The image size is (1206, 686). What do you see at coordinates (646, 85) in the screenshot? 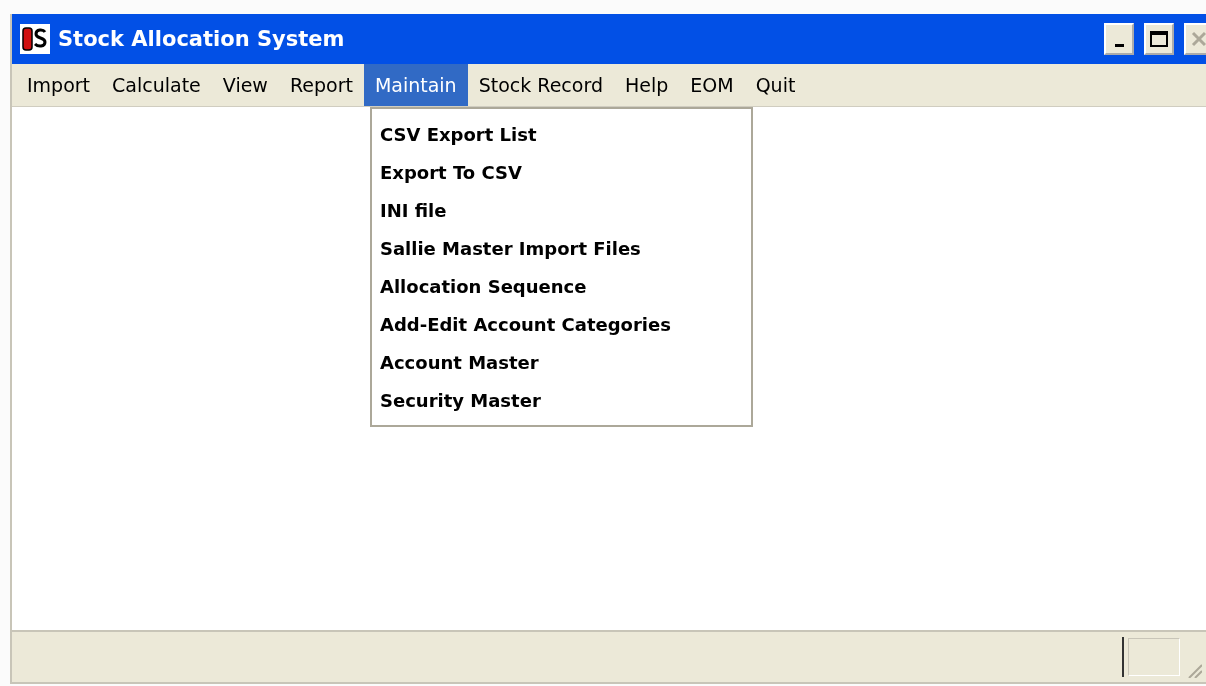
I see `menu-item: Help` at bounding box center [646, 85].